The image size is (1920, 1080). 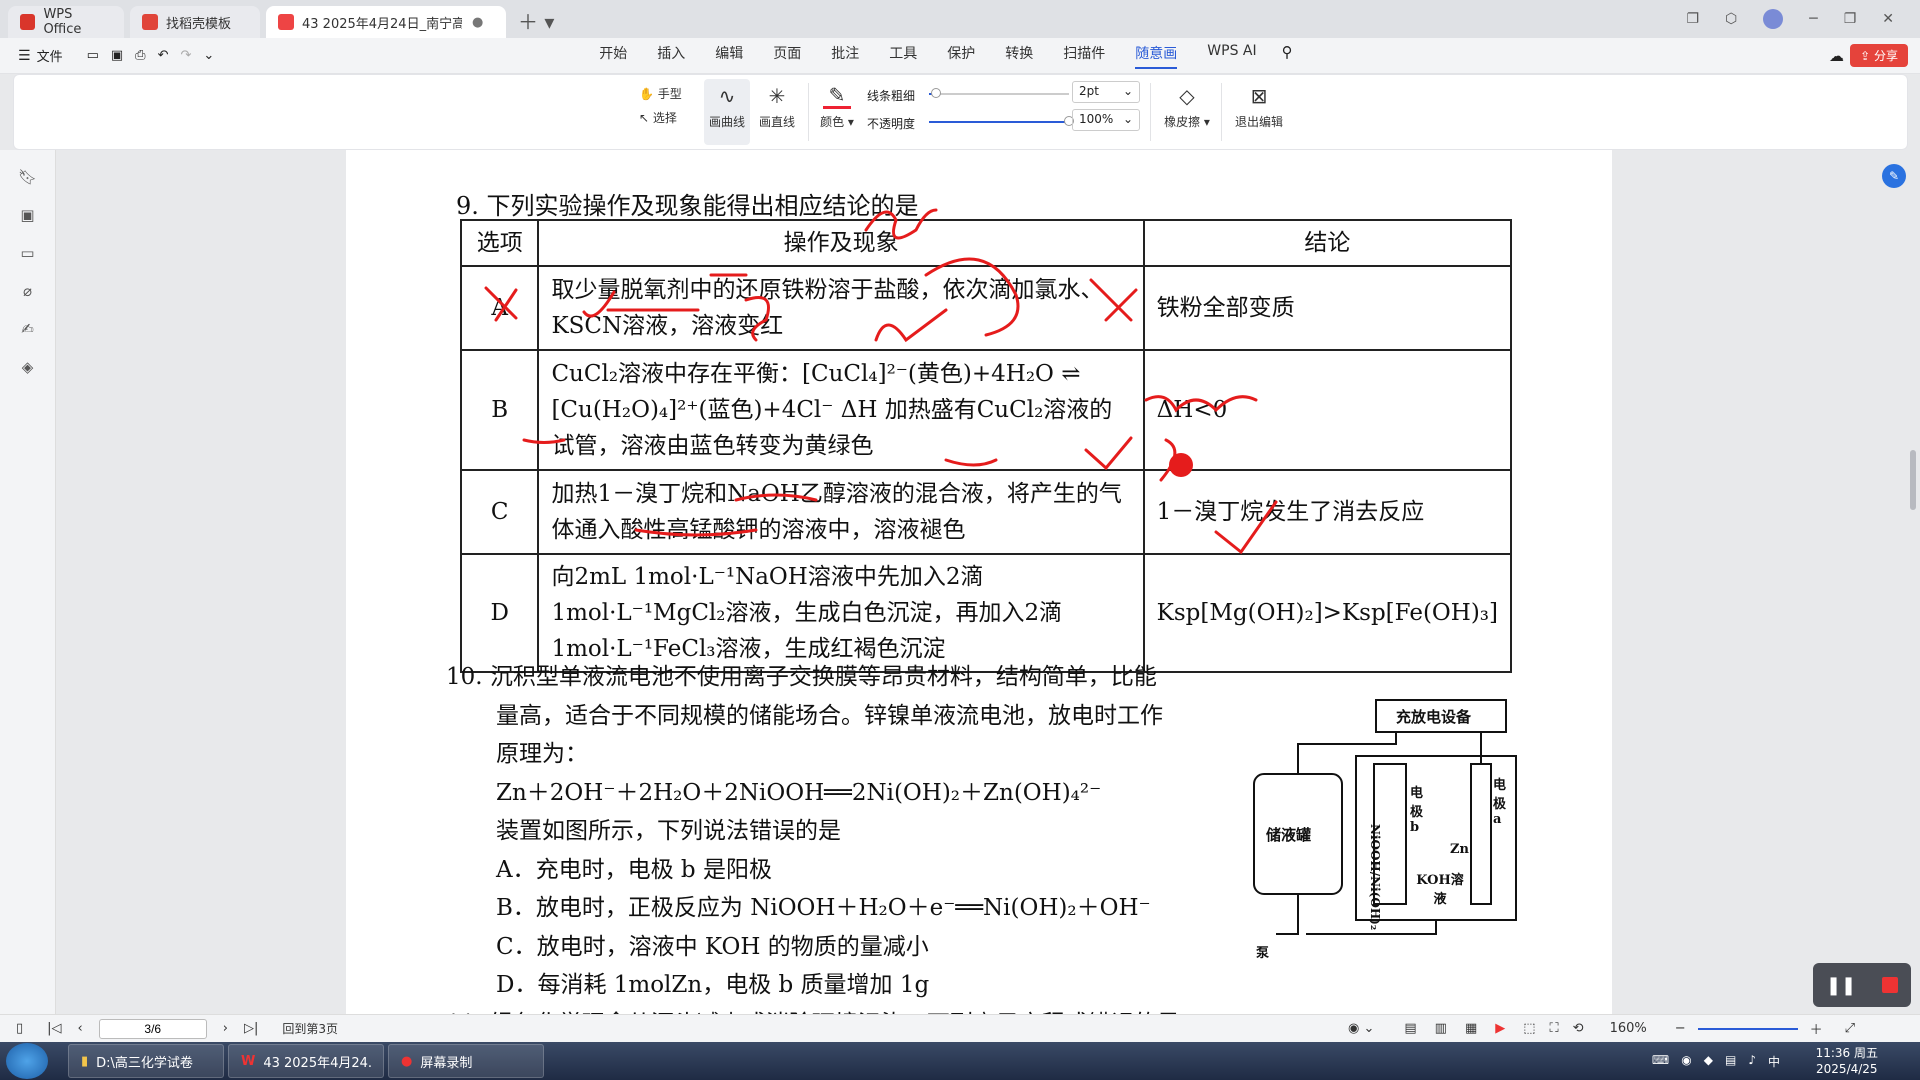 I want to click on eraser-tool: ◇ 橡皮擦 ▾, so click(x=1187, y=106).